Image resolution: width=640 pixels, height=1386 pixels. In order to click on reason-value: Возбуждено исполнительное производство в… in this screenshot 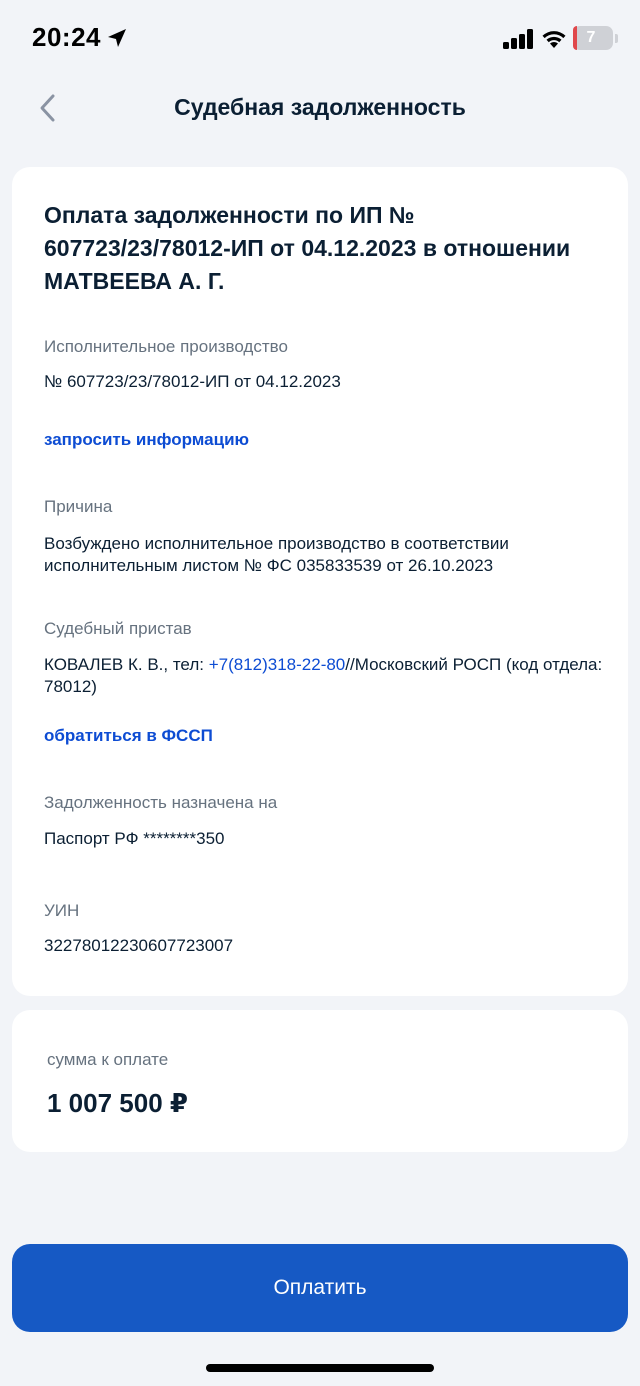, I will do `click(276, 554)`.